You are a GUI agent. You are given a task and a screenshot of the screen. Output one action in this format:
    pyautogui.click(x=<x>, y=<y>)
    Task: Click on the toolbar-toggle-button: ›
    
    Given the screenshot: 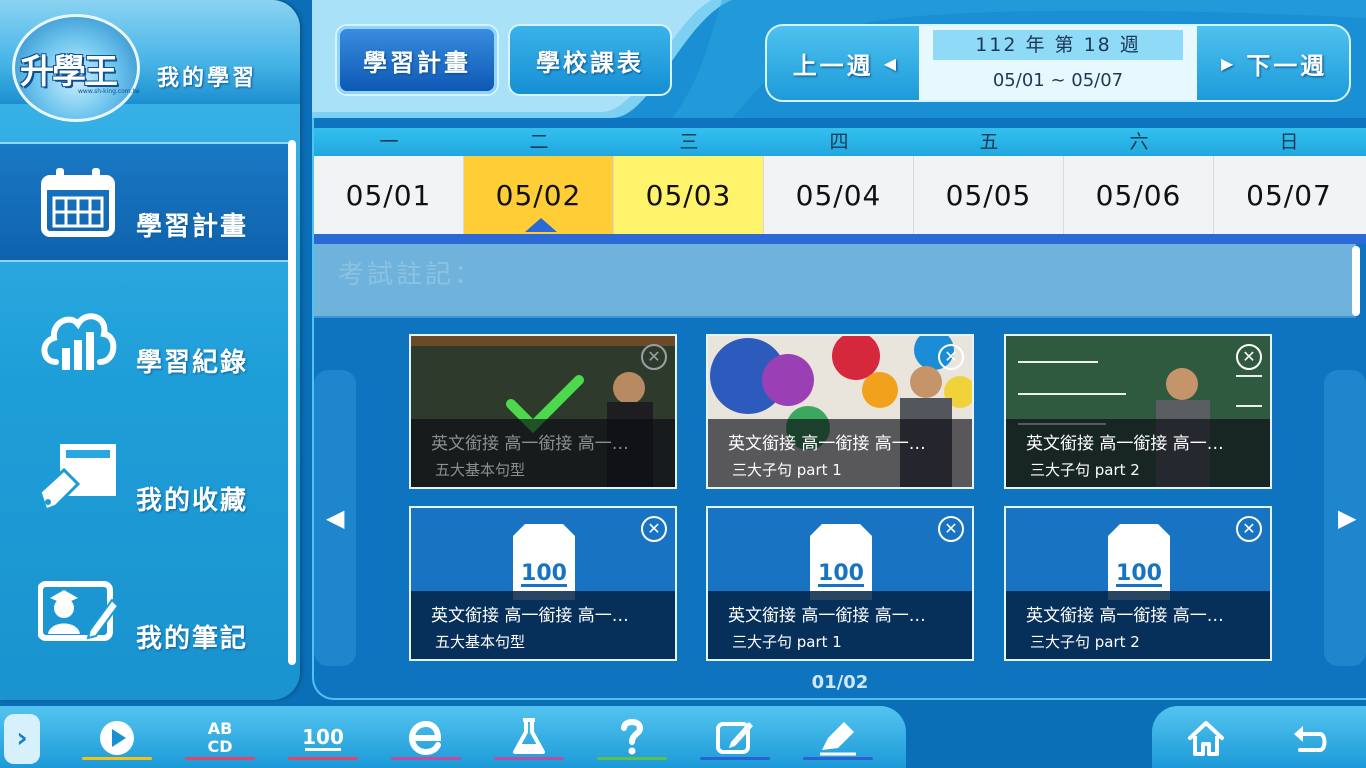 What is the action you would take?
    pyautogui.click(x=22, y=739)
    